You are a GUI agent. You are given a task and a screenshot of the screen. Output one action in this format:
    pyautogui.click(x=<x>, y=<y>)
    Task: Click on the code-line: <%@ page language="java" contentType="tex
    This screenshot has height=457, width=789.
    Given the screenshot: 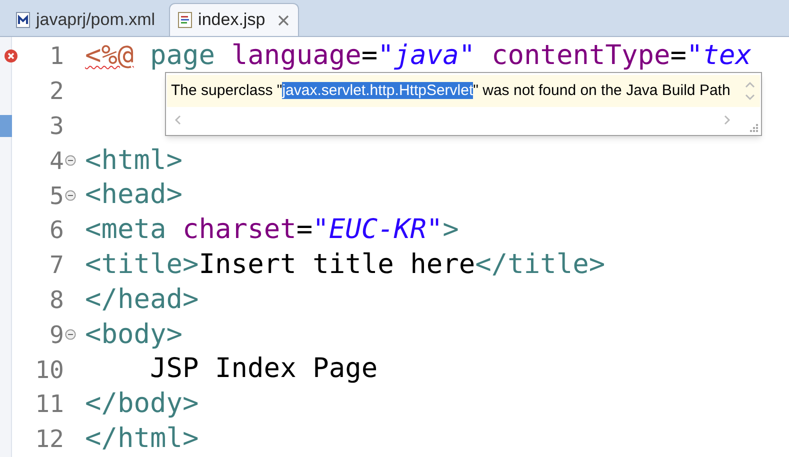 What is the action you would take?
    pyautogui.click(x=418, y=56)
    